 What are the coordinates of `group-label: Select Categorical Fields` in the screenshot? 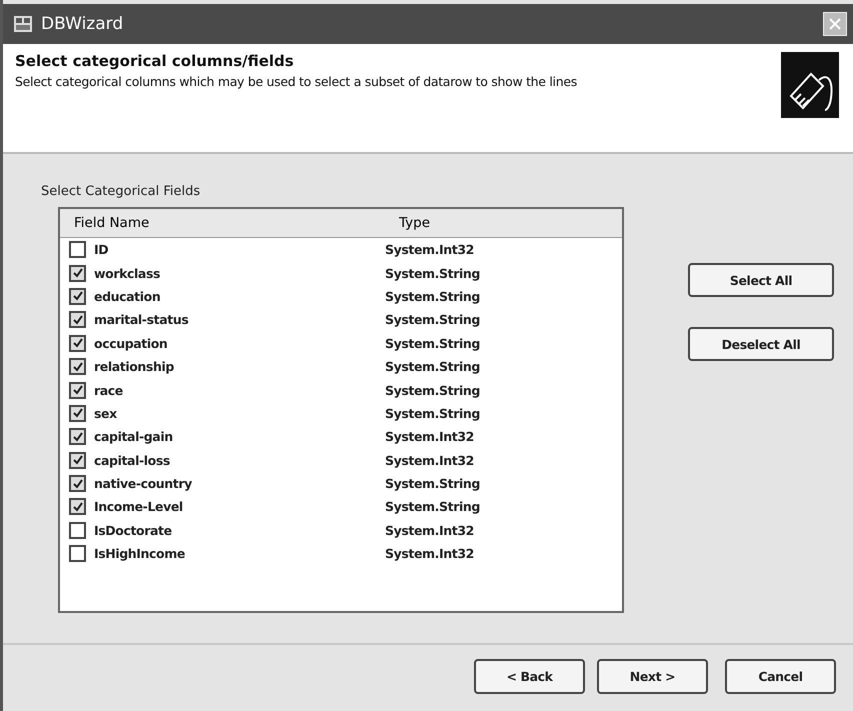 It's located at (121, 191).